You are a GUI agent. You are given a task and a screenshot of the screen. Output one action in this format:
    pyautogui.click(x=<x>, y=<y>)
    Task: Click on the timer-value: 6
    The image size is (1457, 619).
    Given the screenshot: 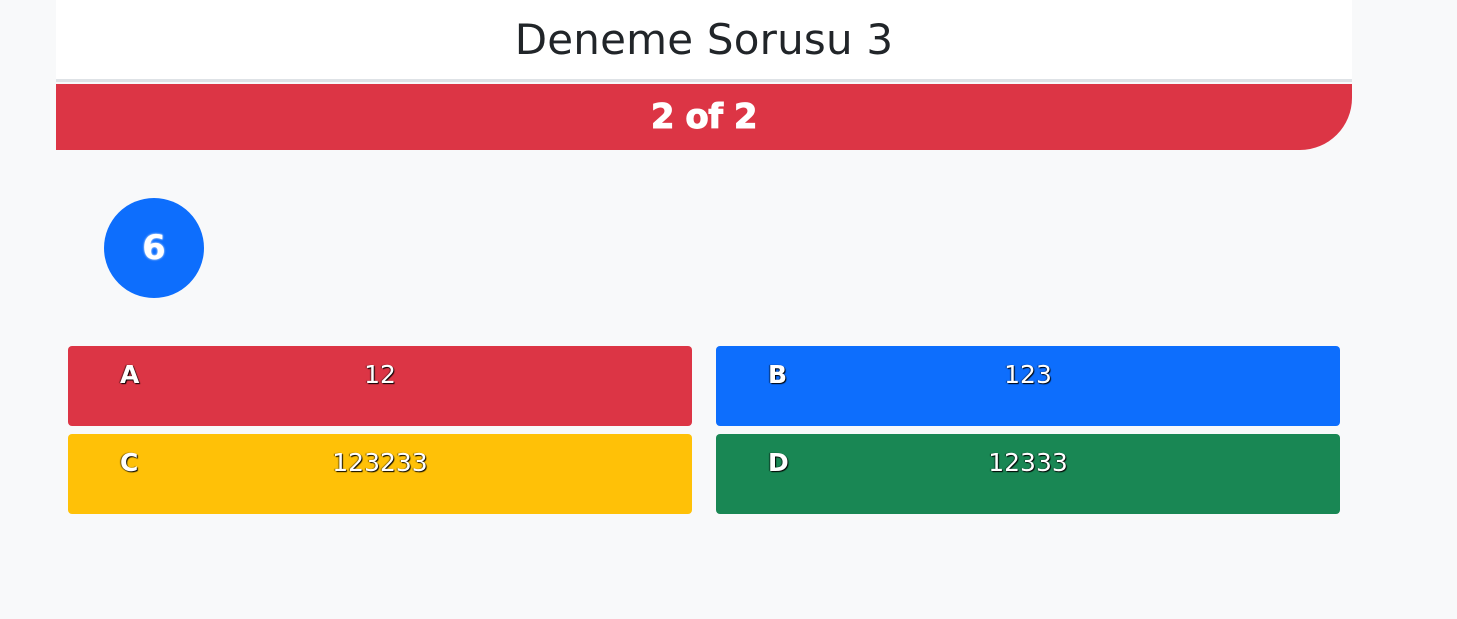 What is the action you would take?
    pyautogui.click(x=154, y=248)
    